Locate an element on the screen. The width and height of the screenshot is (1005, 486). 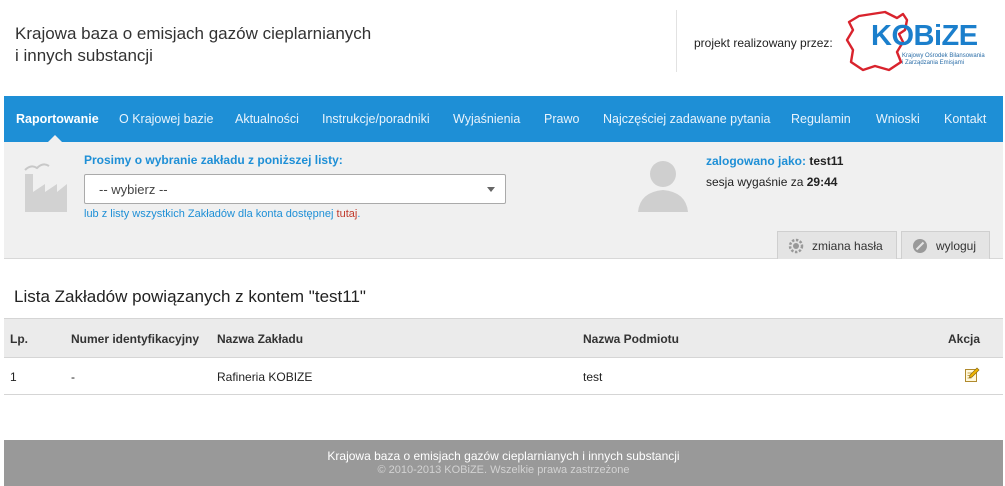
logout-button: wyloguj is located at coordinates (945, 245).